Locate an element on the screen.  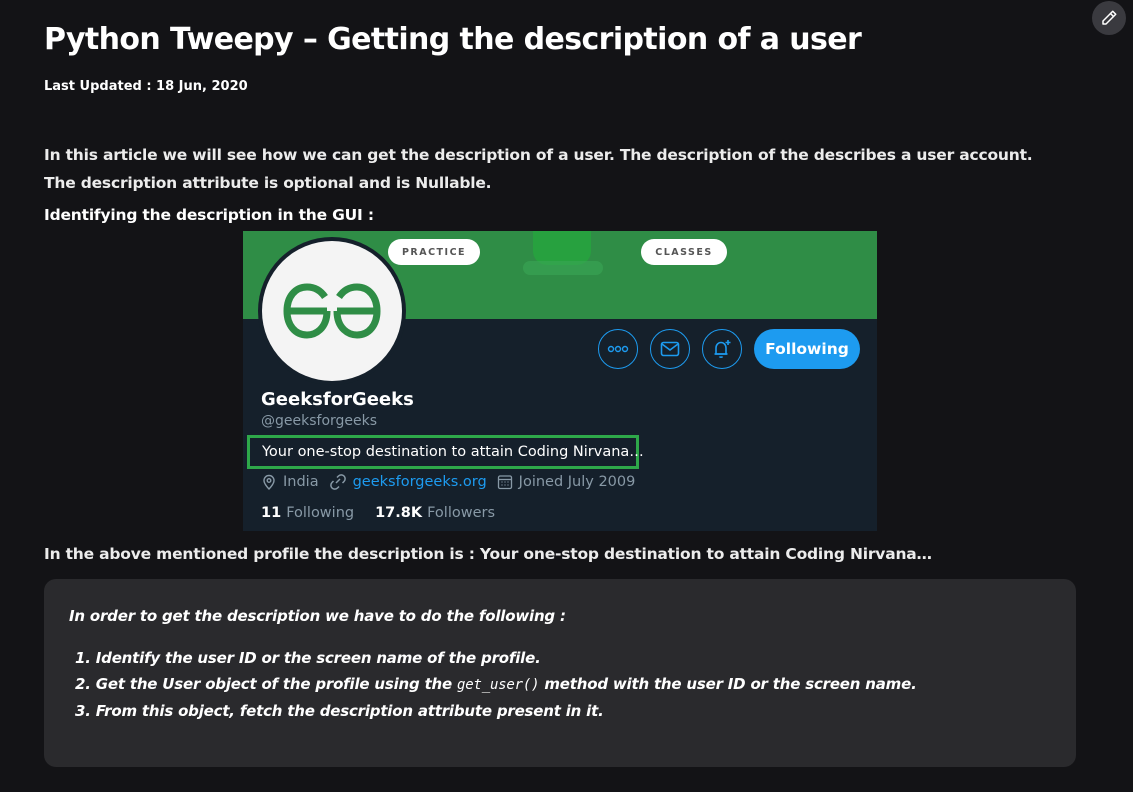
section-subheading: Identifying the description in the GUI : is located at coordinates (209, 215).